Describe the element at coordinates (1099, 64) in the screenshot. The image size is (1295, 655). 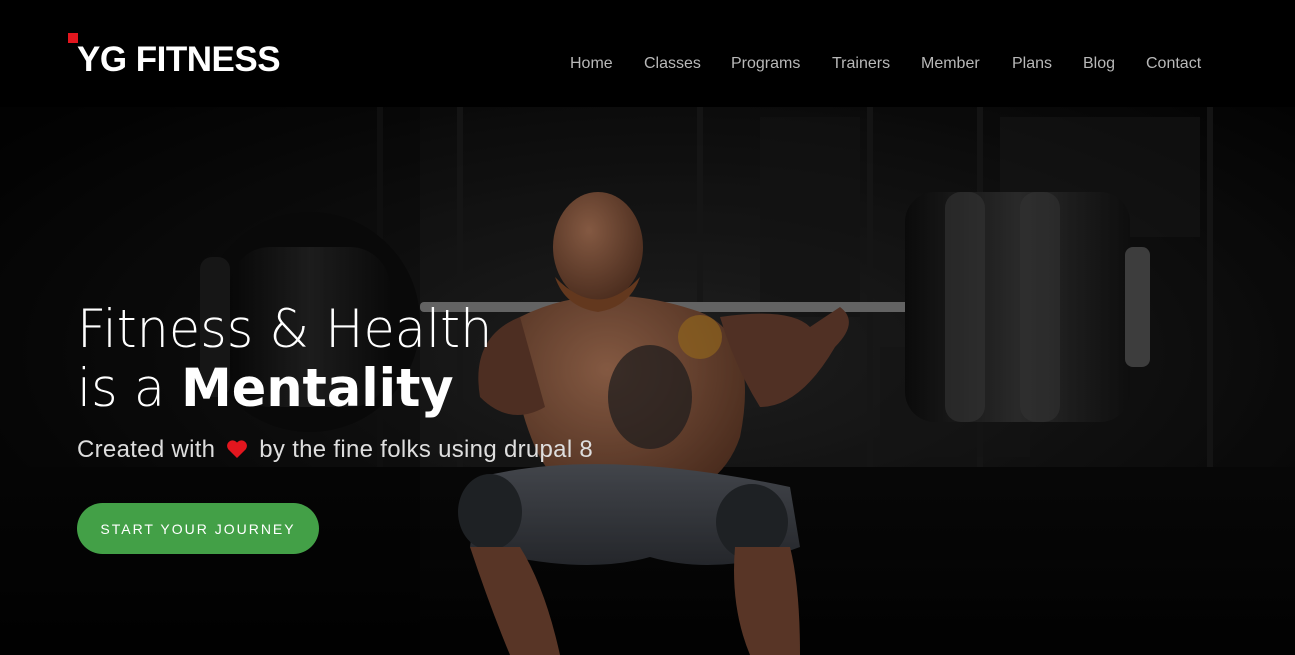
I see `nav-item-blog: Blog` at that location.